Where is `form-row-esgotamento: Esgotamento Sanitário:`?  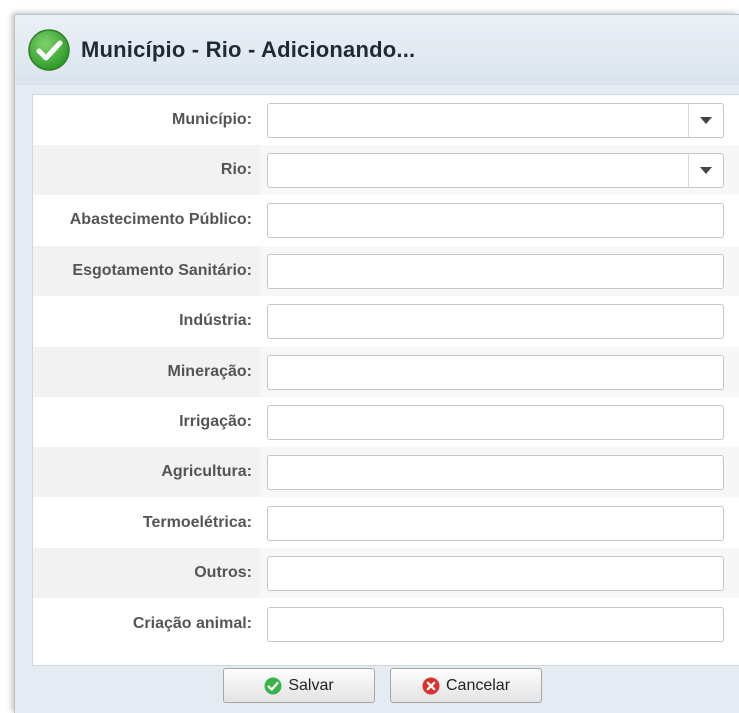 form-row-esgotamento: Esgotamento Sanitário: is located at coordinates (386, 271).